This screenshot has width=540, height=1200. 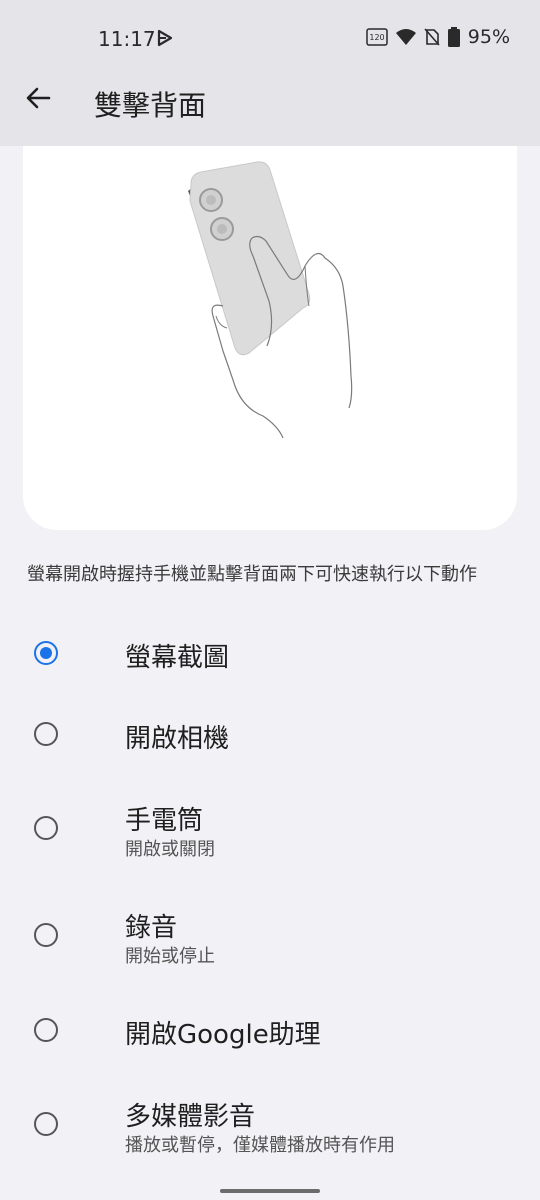 I want to click on svg-text: 120, so click(x=376, y=37).